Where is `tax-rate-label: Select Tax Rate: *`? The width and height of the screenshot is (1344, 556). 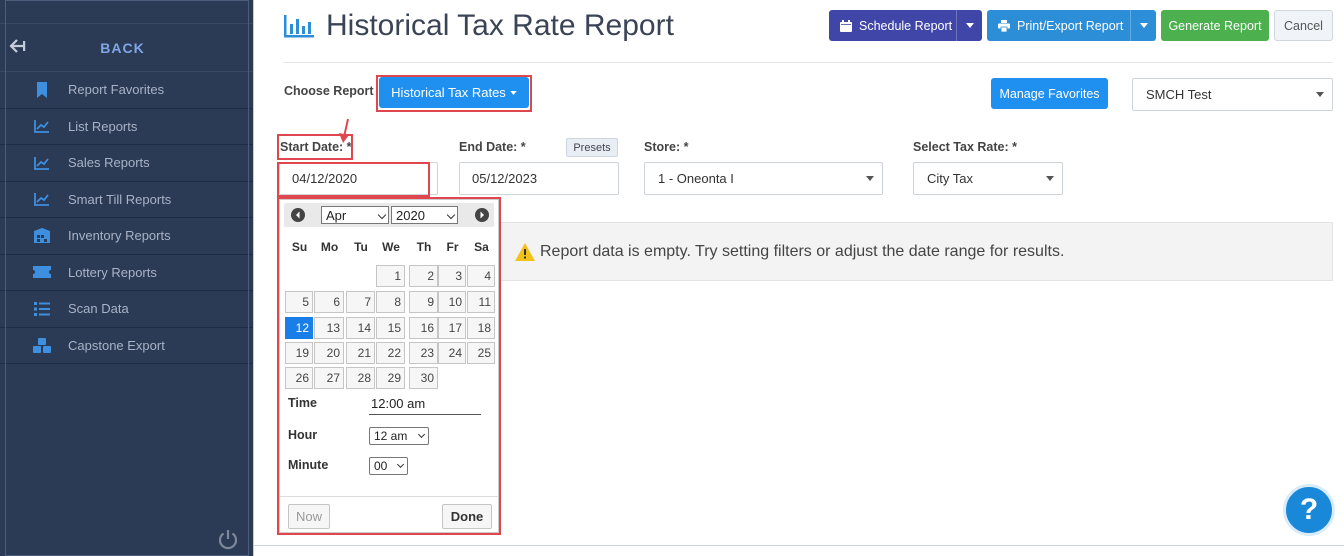 tax-rate-label: Select Tax Rate: * is located at coordinates (965, 147).